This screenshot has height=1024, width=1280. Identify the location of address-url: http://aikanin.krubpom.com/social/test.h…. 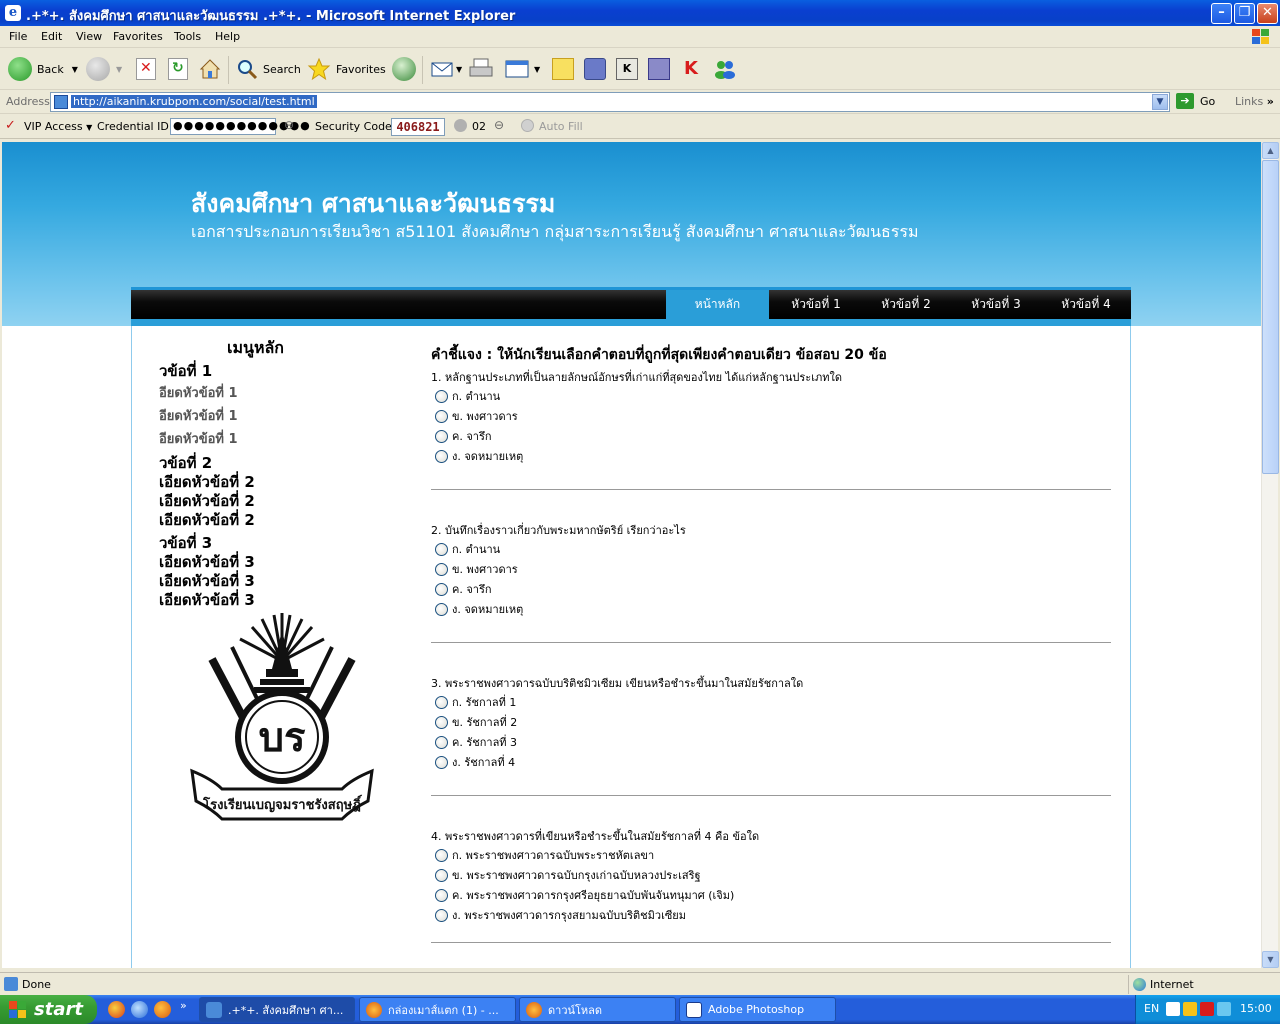
(194, 101).